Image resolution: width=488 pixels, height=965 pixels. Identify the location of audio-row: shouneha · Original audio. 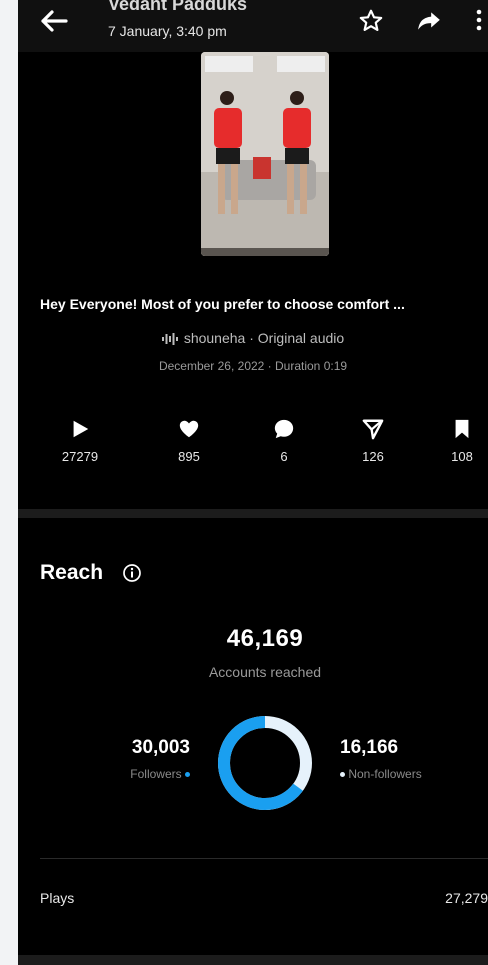
(253, 338).